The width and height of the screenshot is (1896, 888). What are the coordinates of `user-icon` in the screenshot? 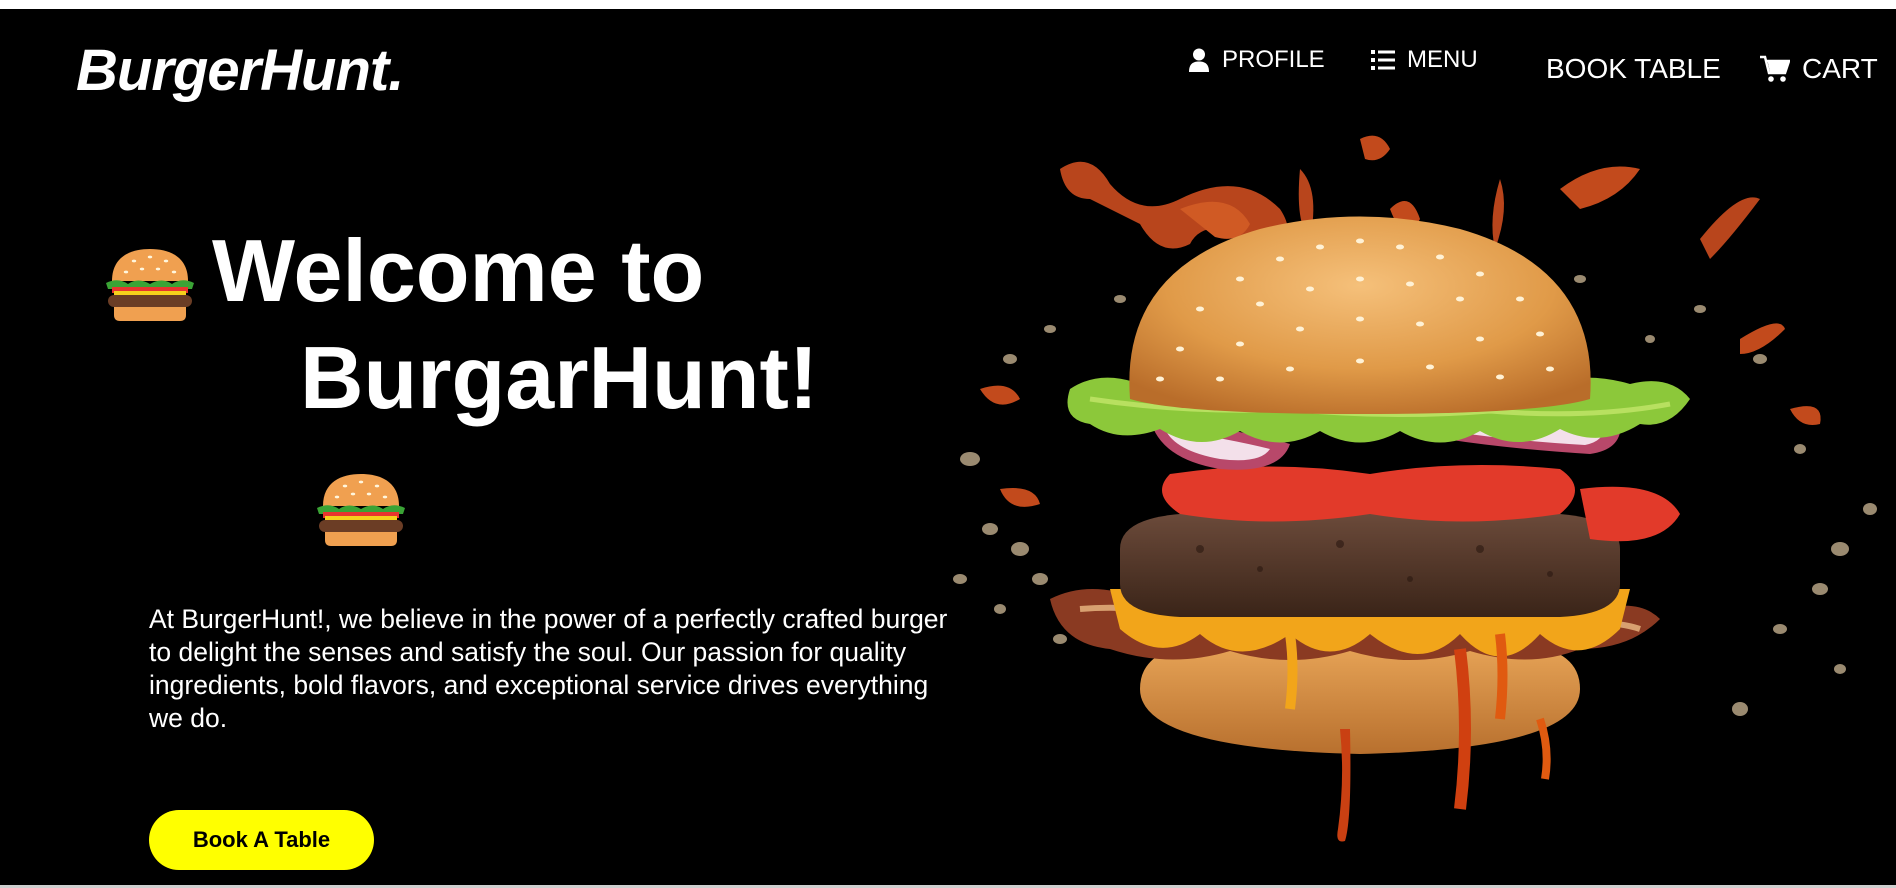 It's located at (1205, 60).